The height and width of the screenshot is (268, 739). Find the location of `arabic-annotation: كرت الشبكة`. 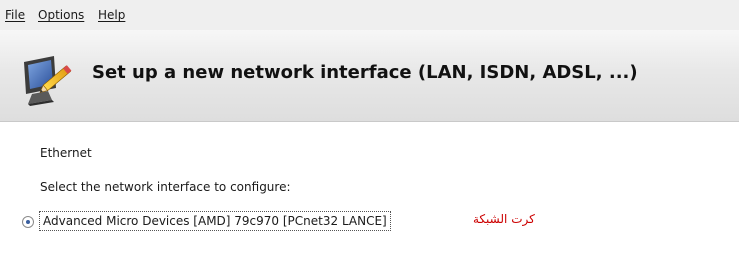

arabic-annotation: كرت الشبكة is located at coordinates (504, 219).